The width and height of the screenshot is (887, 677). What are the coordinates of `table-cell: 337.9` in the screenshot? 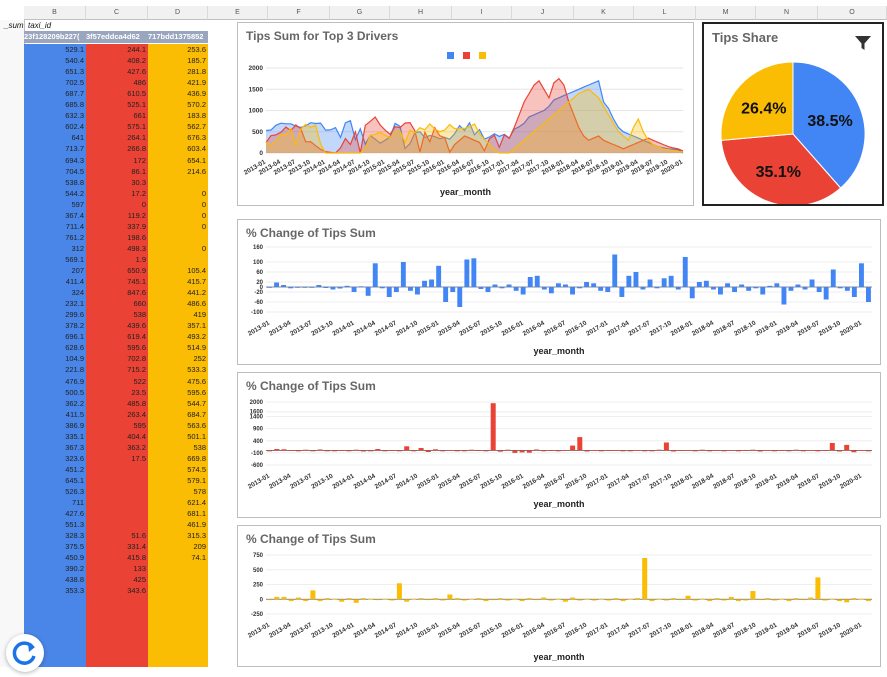 It's located at (116, 226).